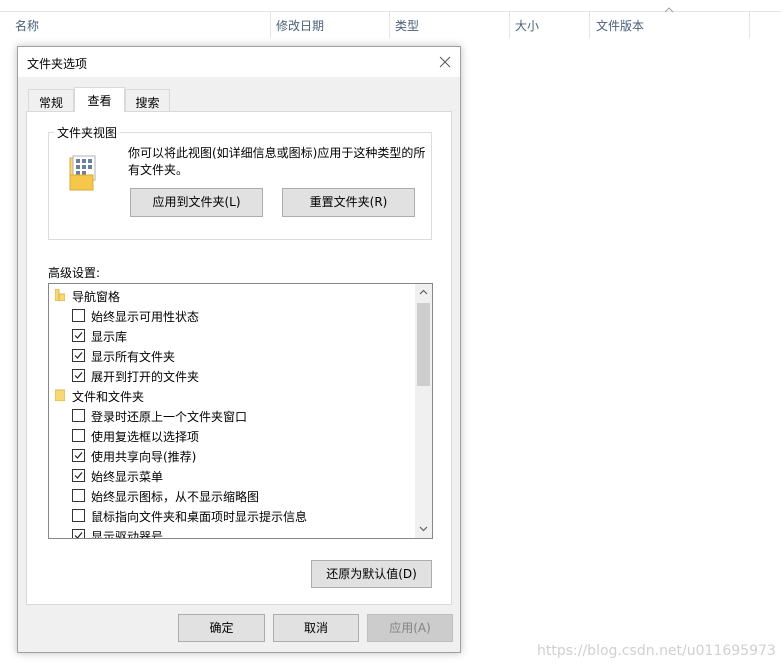 This screenshot has width=781, height=670. Describe the element at coordinates (232, 532) in the screenshot. I see `list-item-show-drive-letters: 显示驱动器号` at that location.